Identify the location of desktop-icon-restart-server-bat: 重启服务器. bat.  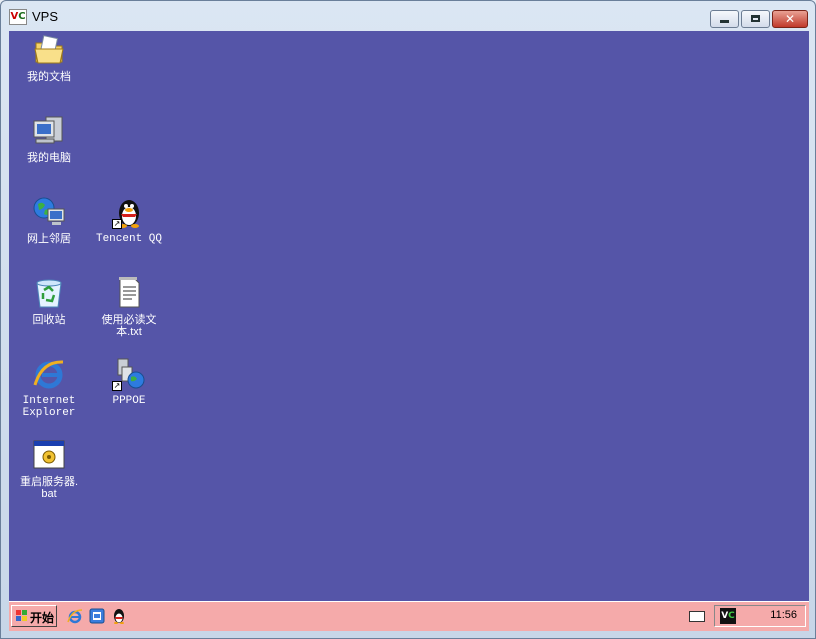
(49, 469).